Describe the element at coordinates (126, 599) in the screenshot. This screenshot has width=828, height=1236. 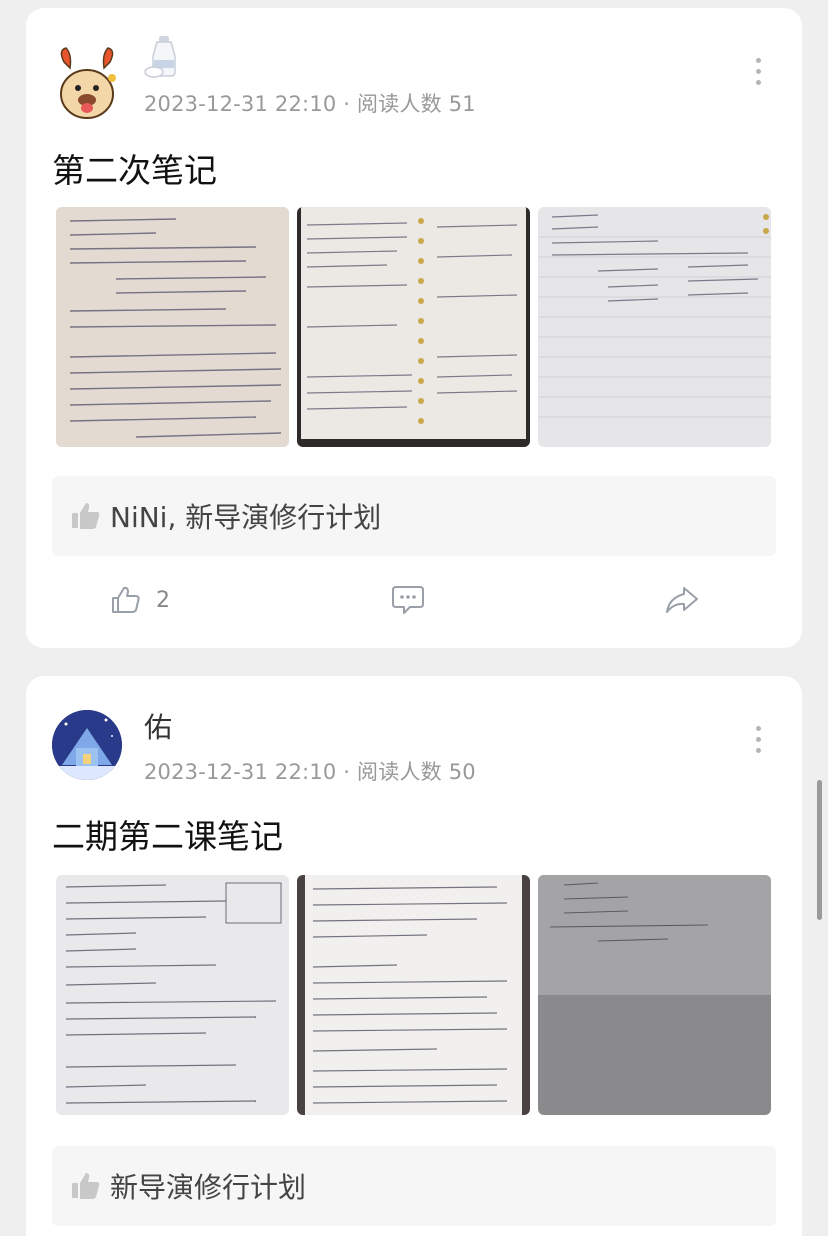
I see `thumbs-up-icon` at that location.